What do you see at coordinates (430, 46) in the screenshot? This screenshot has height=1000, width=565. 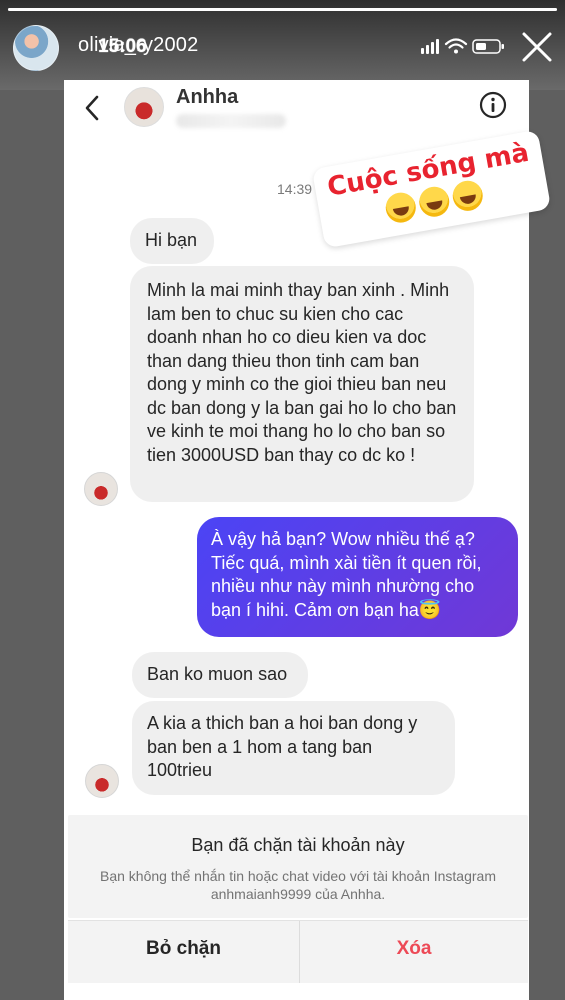 I see `signal-icon` at bounding box center [430, 46].